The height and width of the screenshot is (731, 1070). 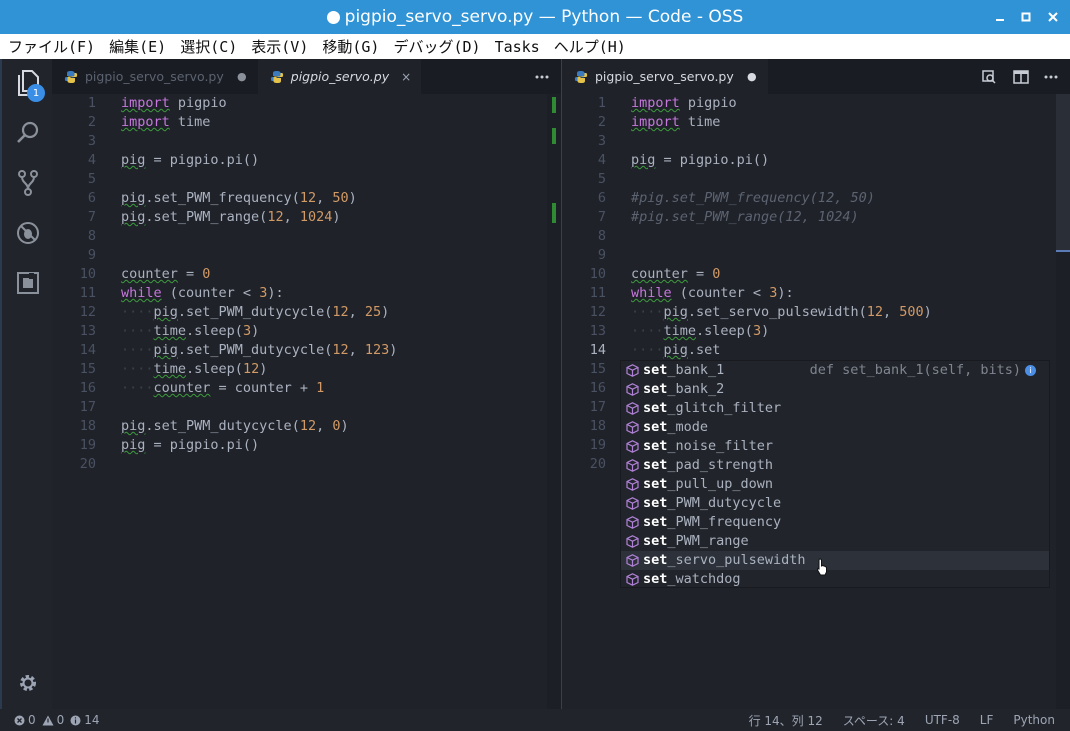 What do you see at coordinates (835, 503) in the screenshot?
I see `suggestion-item: set_PWM_dutycycle` at bounding box center [835, 503].